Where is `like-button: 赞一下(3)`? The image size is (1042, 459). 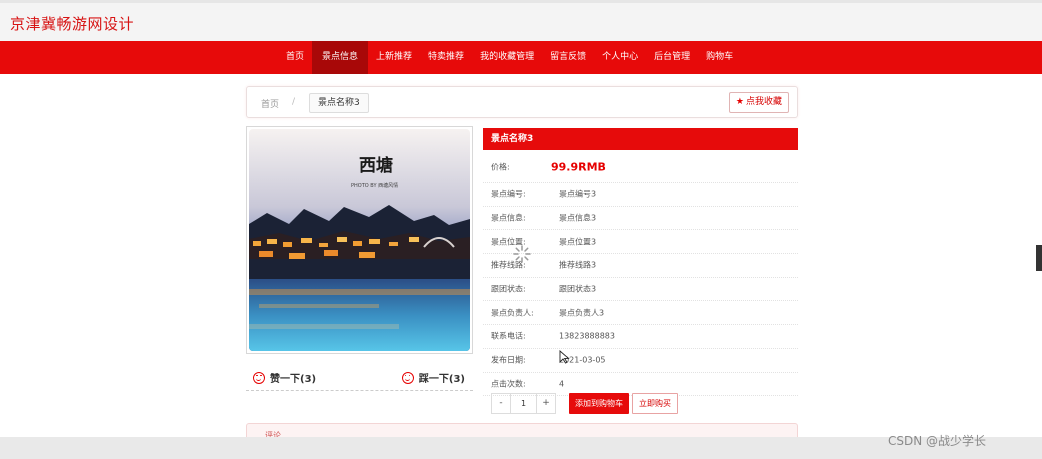 like-button: 赞一下(3) is located at coordinates (284, 377).